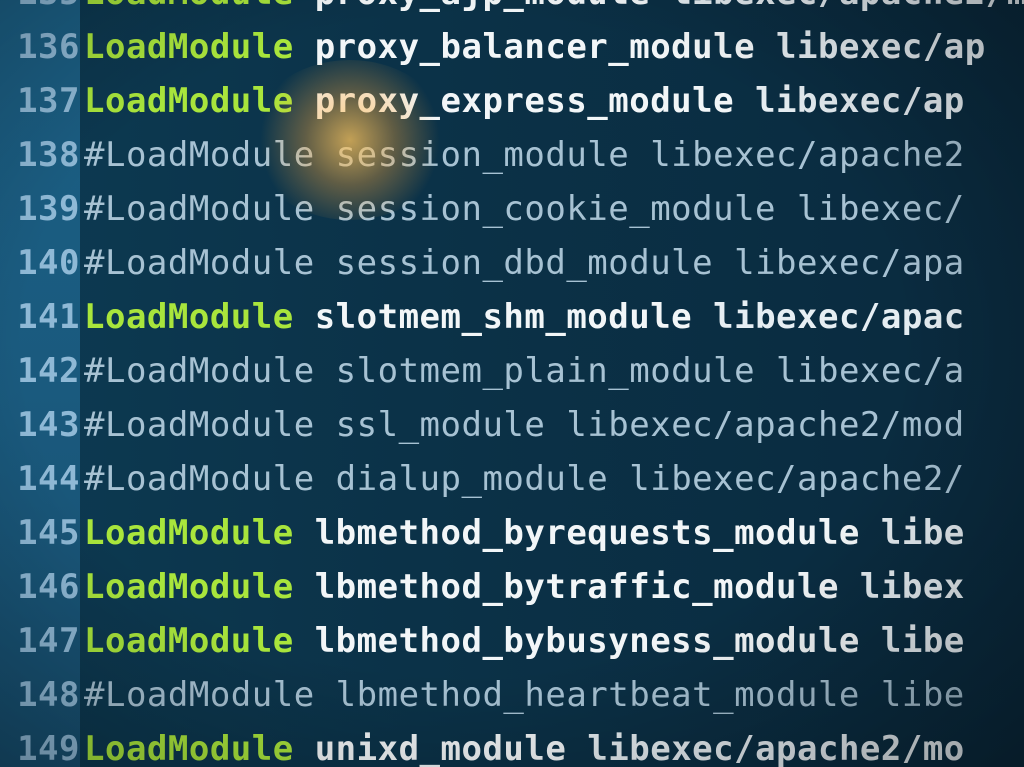 This screenshot has height=767, width=1024. I want to click on module-path: libexec/apa, so click(849, 263).